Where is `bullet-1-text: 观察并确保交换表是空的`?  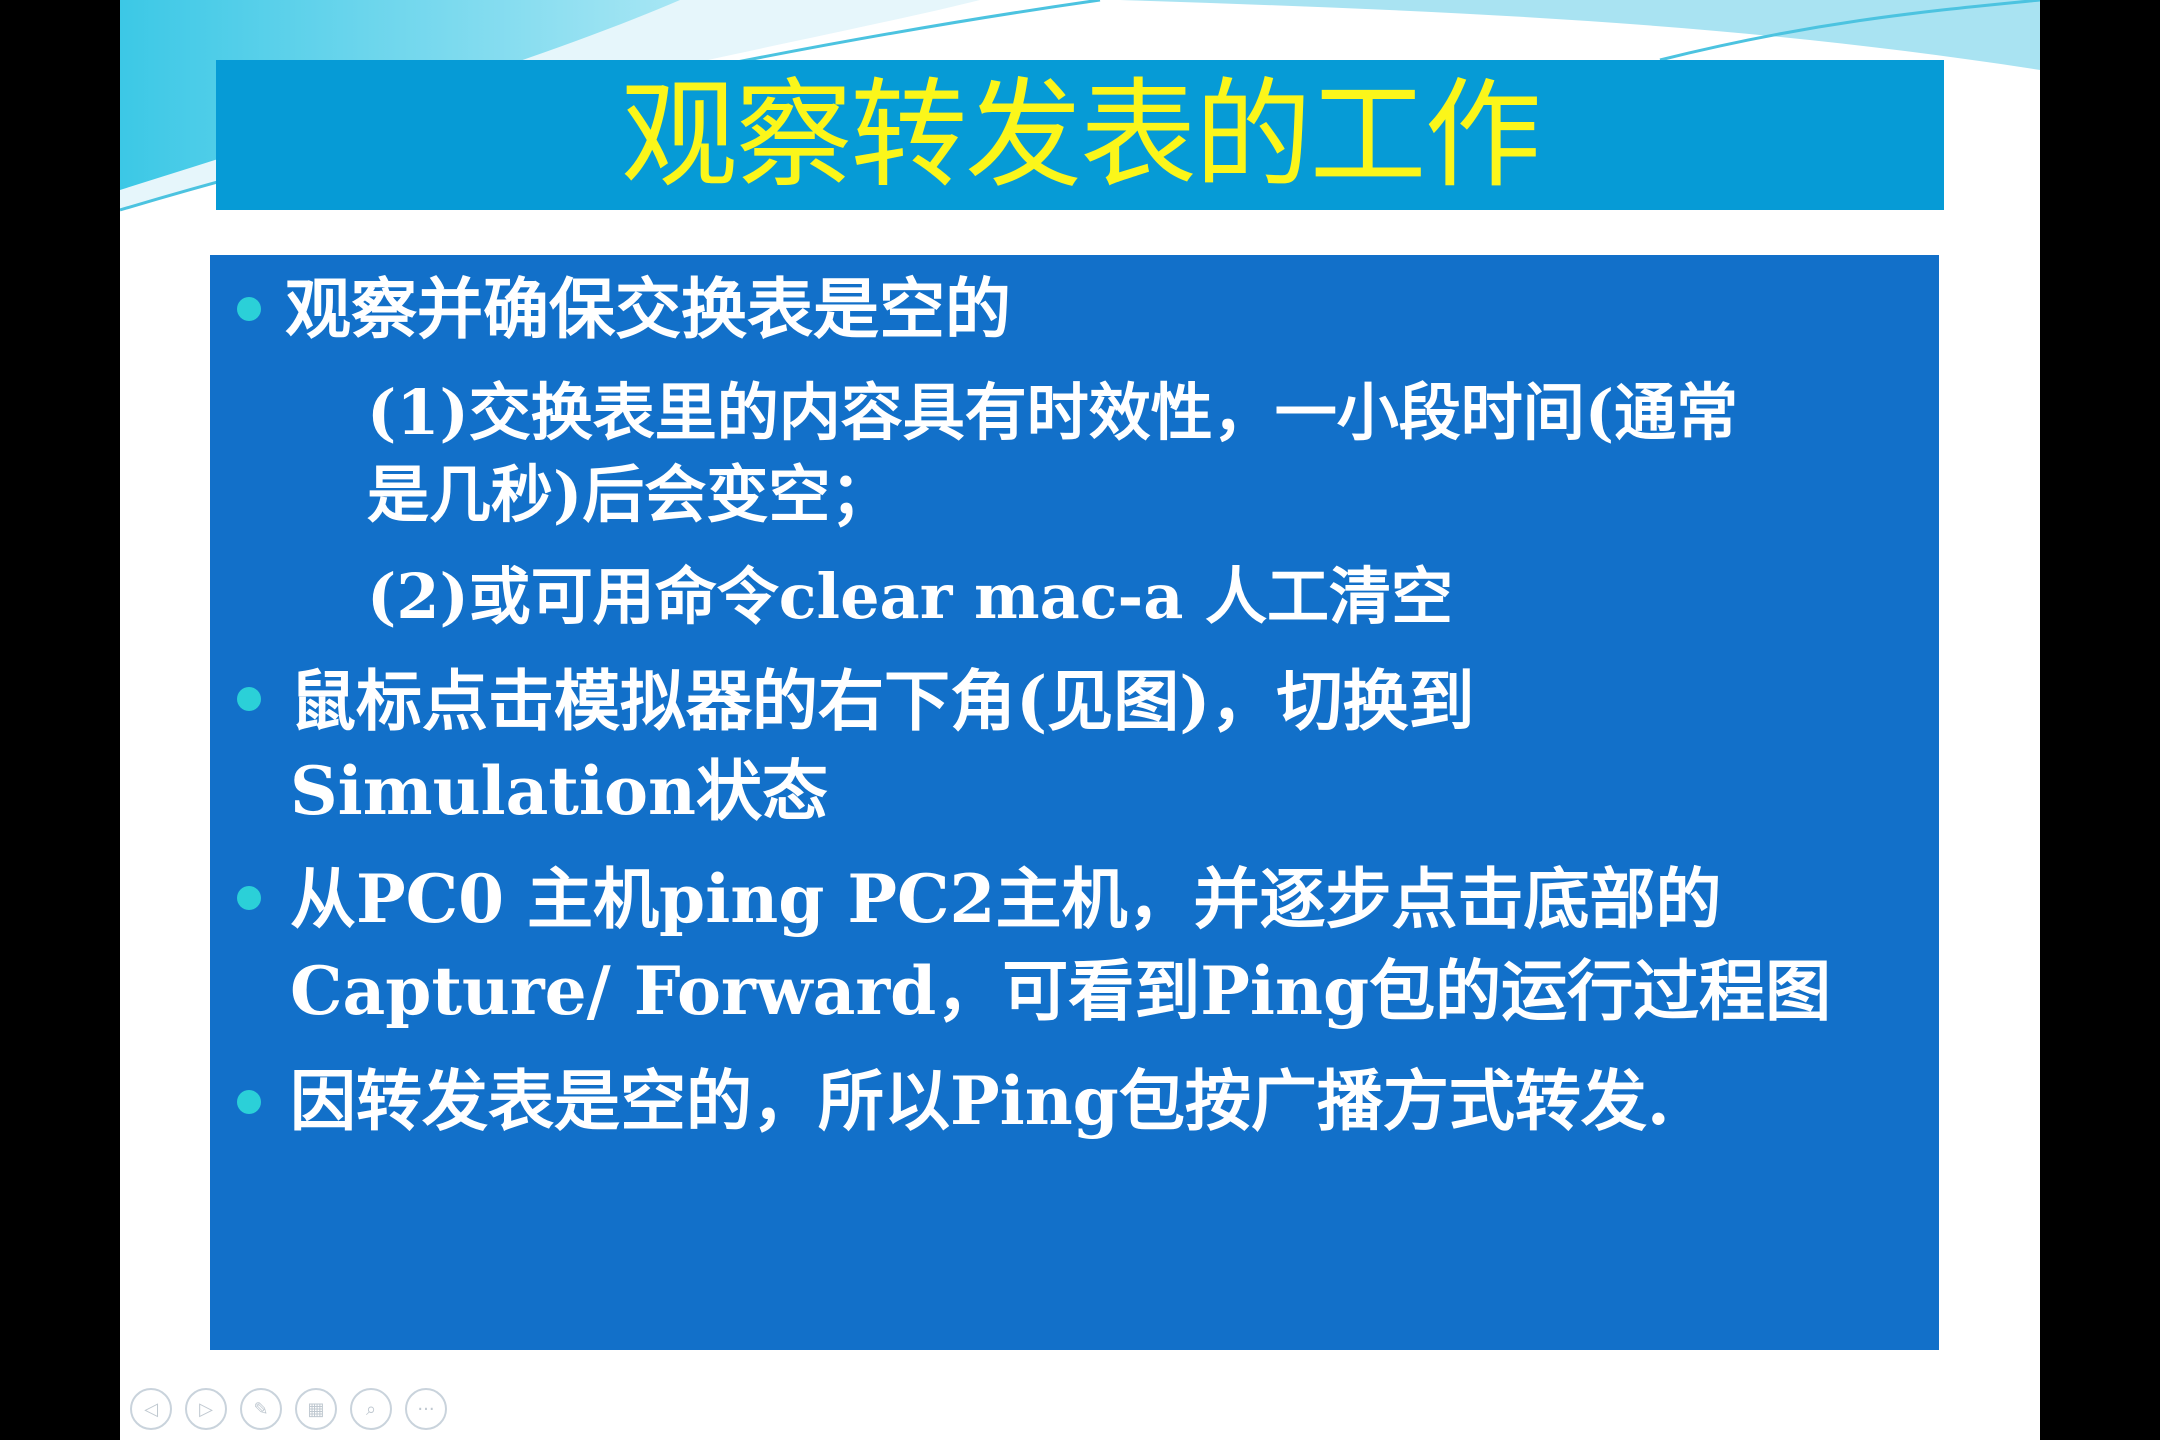
bullet-1-text: 观察并确保交换表是空的 is located at coordinates (648, 309).